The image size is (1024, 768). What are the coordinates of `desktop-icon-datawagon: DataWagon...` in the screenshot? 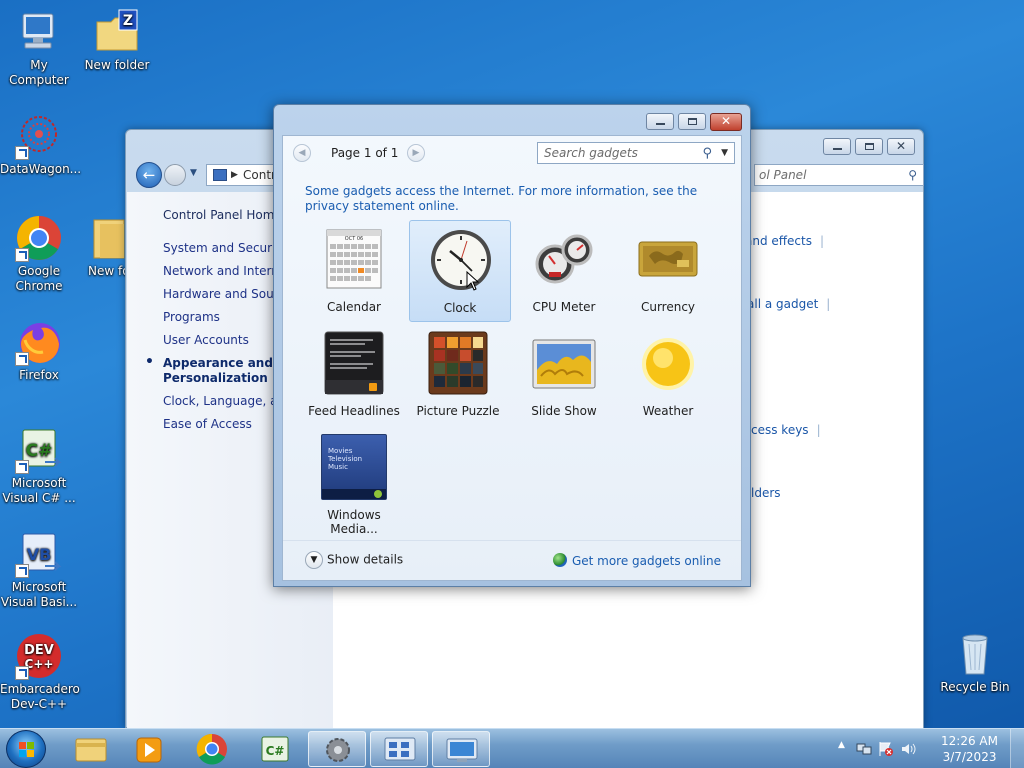 It's located at (40, 144).